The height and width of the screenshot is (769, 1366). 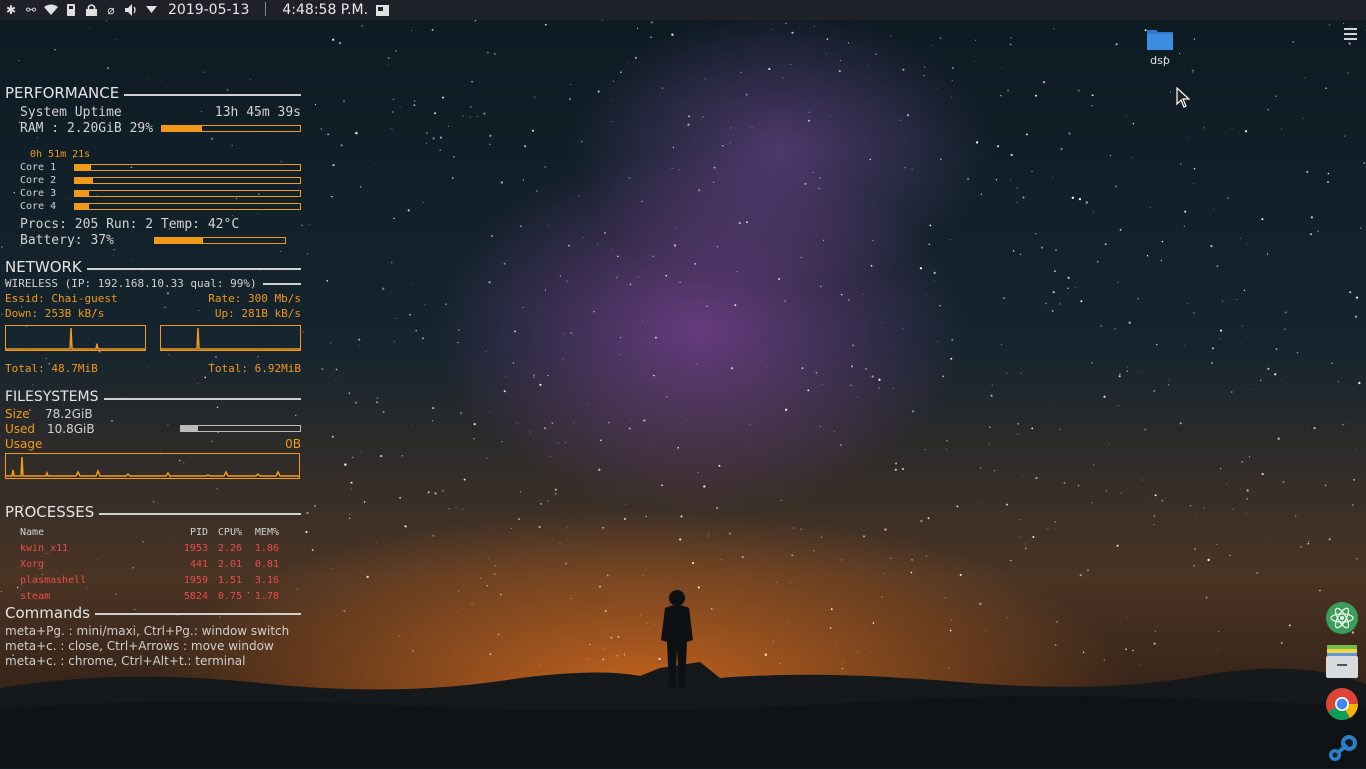 I want to click on clock-separator, so click(x=266, y=9).